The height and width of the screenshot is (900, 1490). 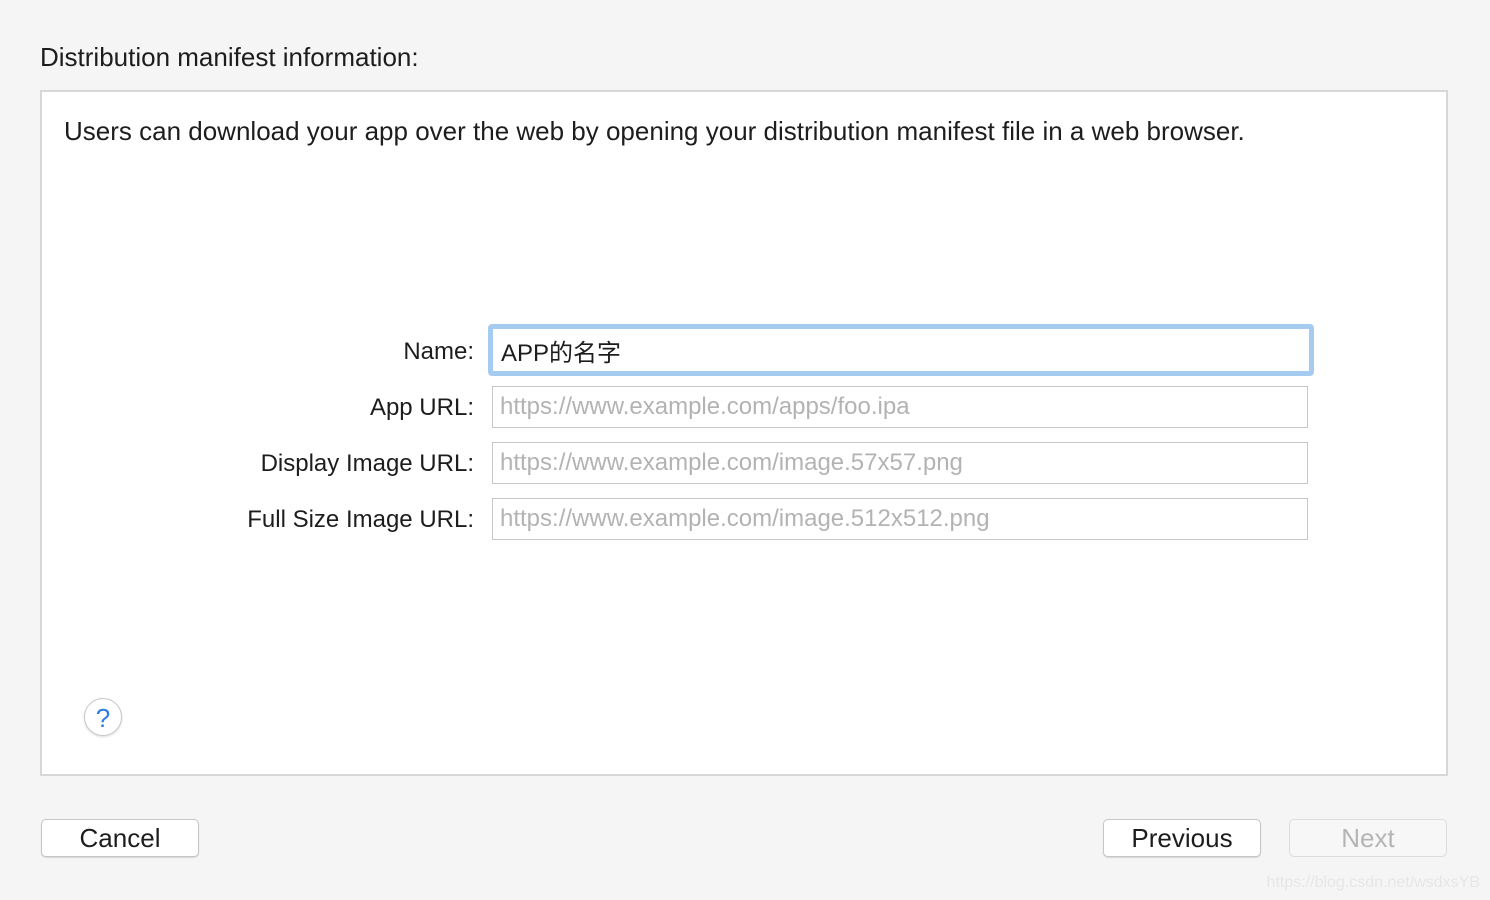 What do you see at coordinates (360, 519) in the screenshot?
I see `full-size-image-url-label: Full Size Image URL:` at bounding box center [360, 519].